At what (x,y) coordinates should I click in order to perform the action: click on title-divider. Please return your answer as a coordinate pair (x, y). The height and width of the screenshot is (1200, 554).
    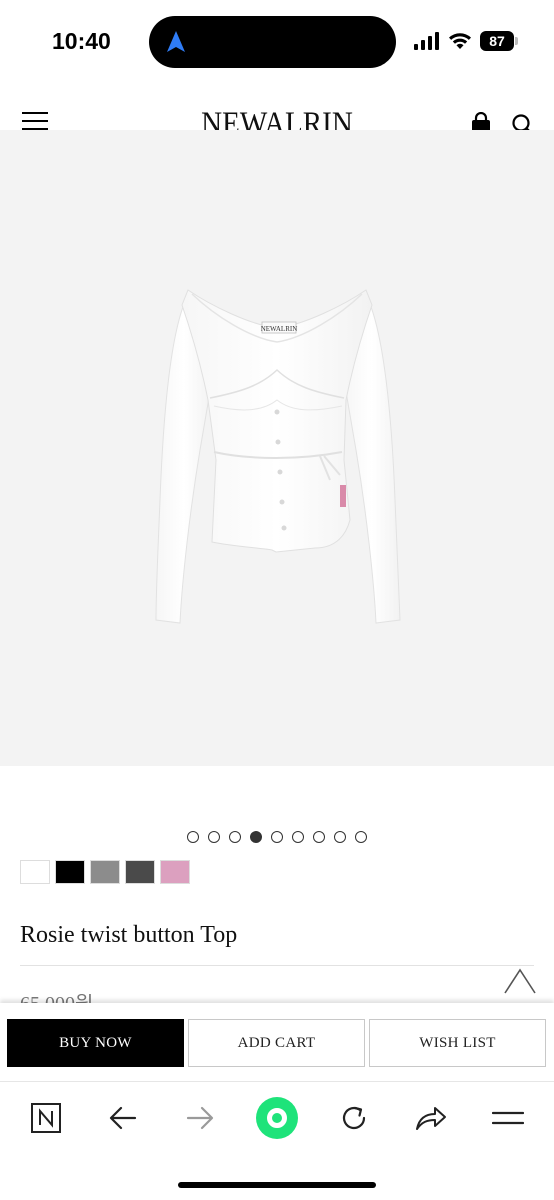
    Looking at the image, I should click on (277, 965).